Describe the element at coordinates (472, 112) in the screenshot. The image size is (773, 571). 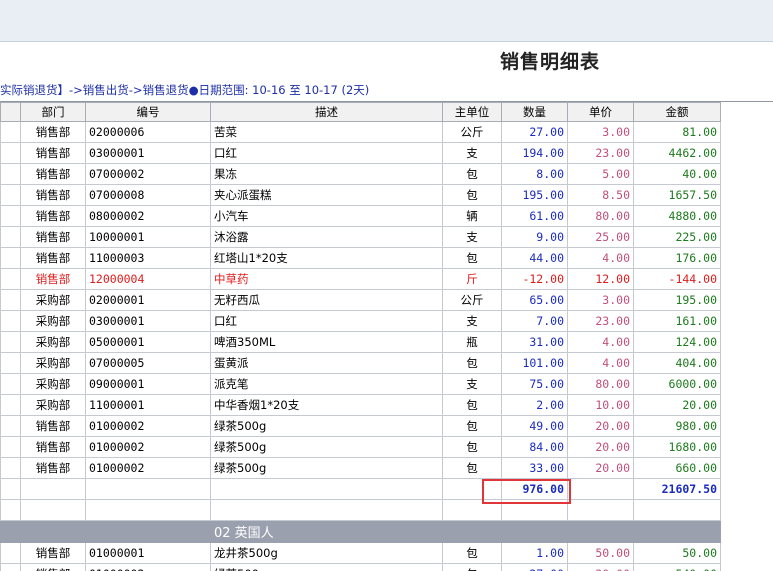
I see `header-unit: 主单位` at that location.